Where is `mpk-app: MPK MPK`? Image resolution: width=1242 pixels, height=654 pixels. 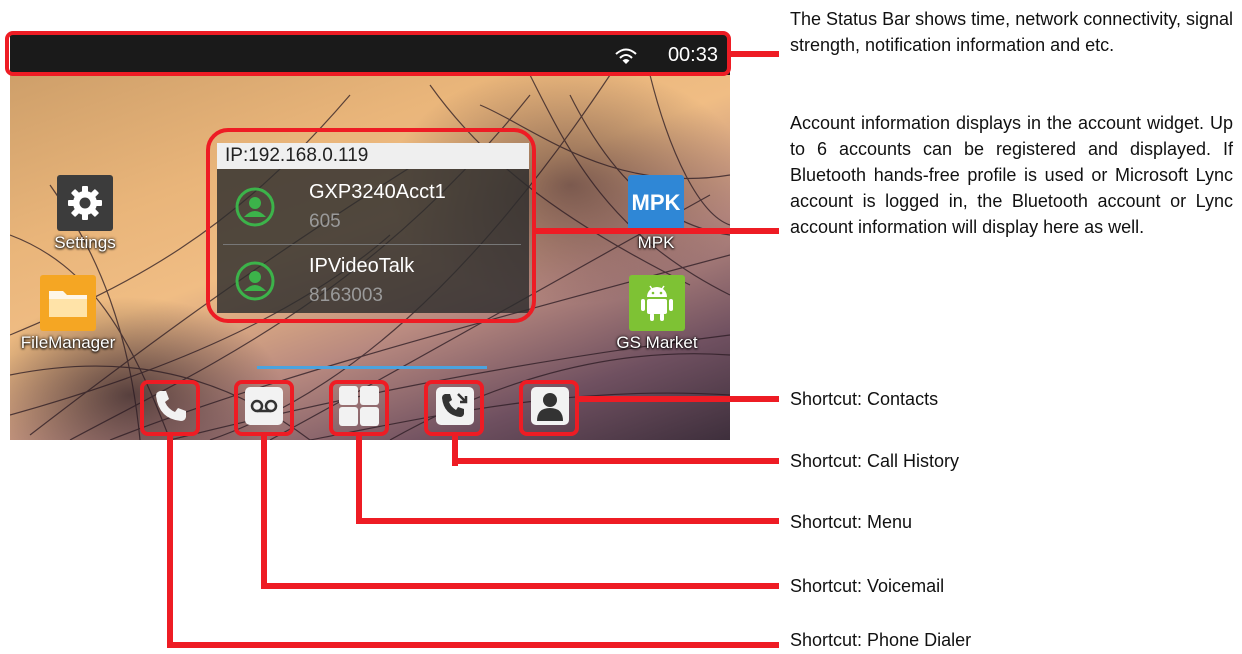
mpk-app: MPK MPK is located at coordinates (656, 214).